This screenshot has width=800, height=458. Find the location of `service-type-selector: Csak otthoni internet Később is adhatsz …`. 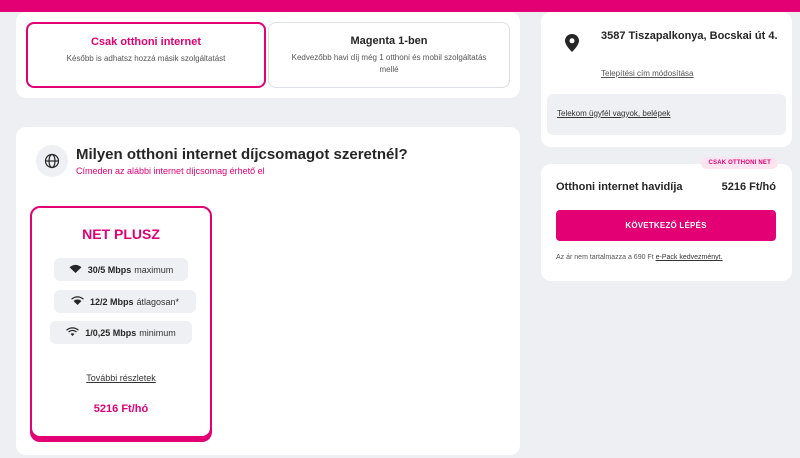

service-type-selector: Csak otthoni internet Később is adhatsz … is located at coordinates (268, 55).